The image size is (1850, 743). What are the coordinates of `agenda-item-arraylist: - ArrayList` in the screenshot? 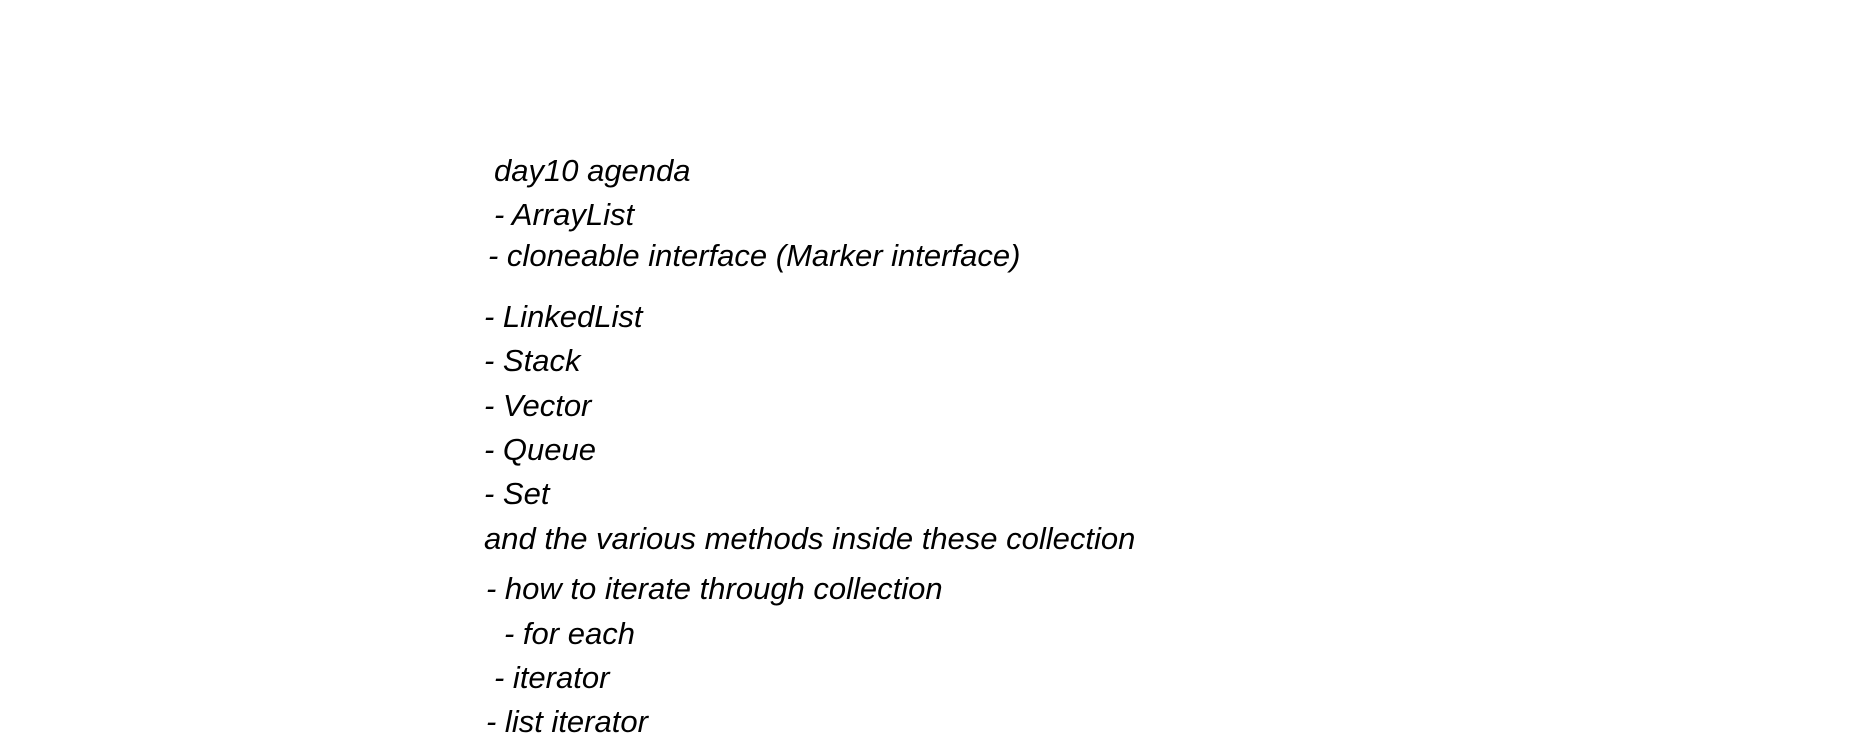 It's located at (564, 214).